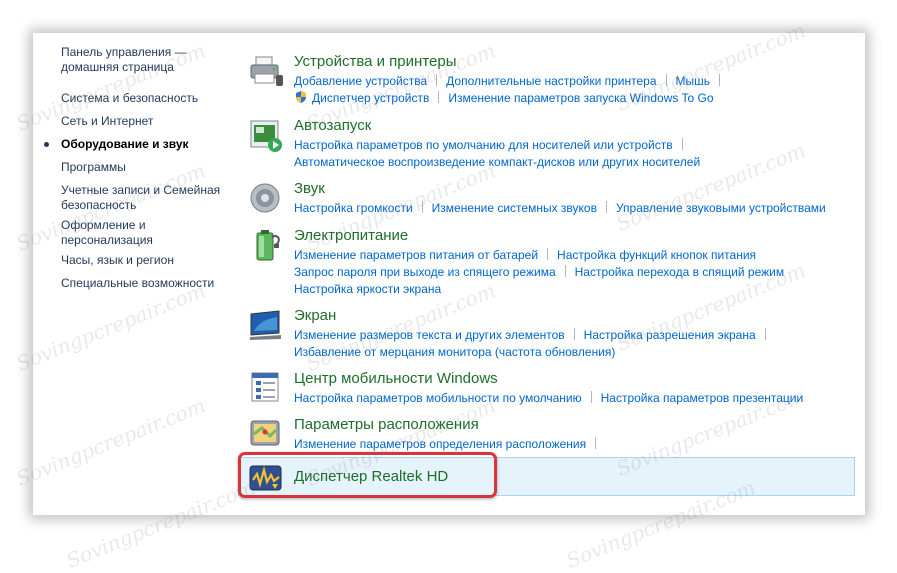 The height and width of the screenshot is (573, 897). What do you see at coordinates (146, 233) in the screenshot?
I see `sidebar-item-appearance: Оформление и персонализация` at bounding box center [146, 233].